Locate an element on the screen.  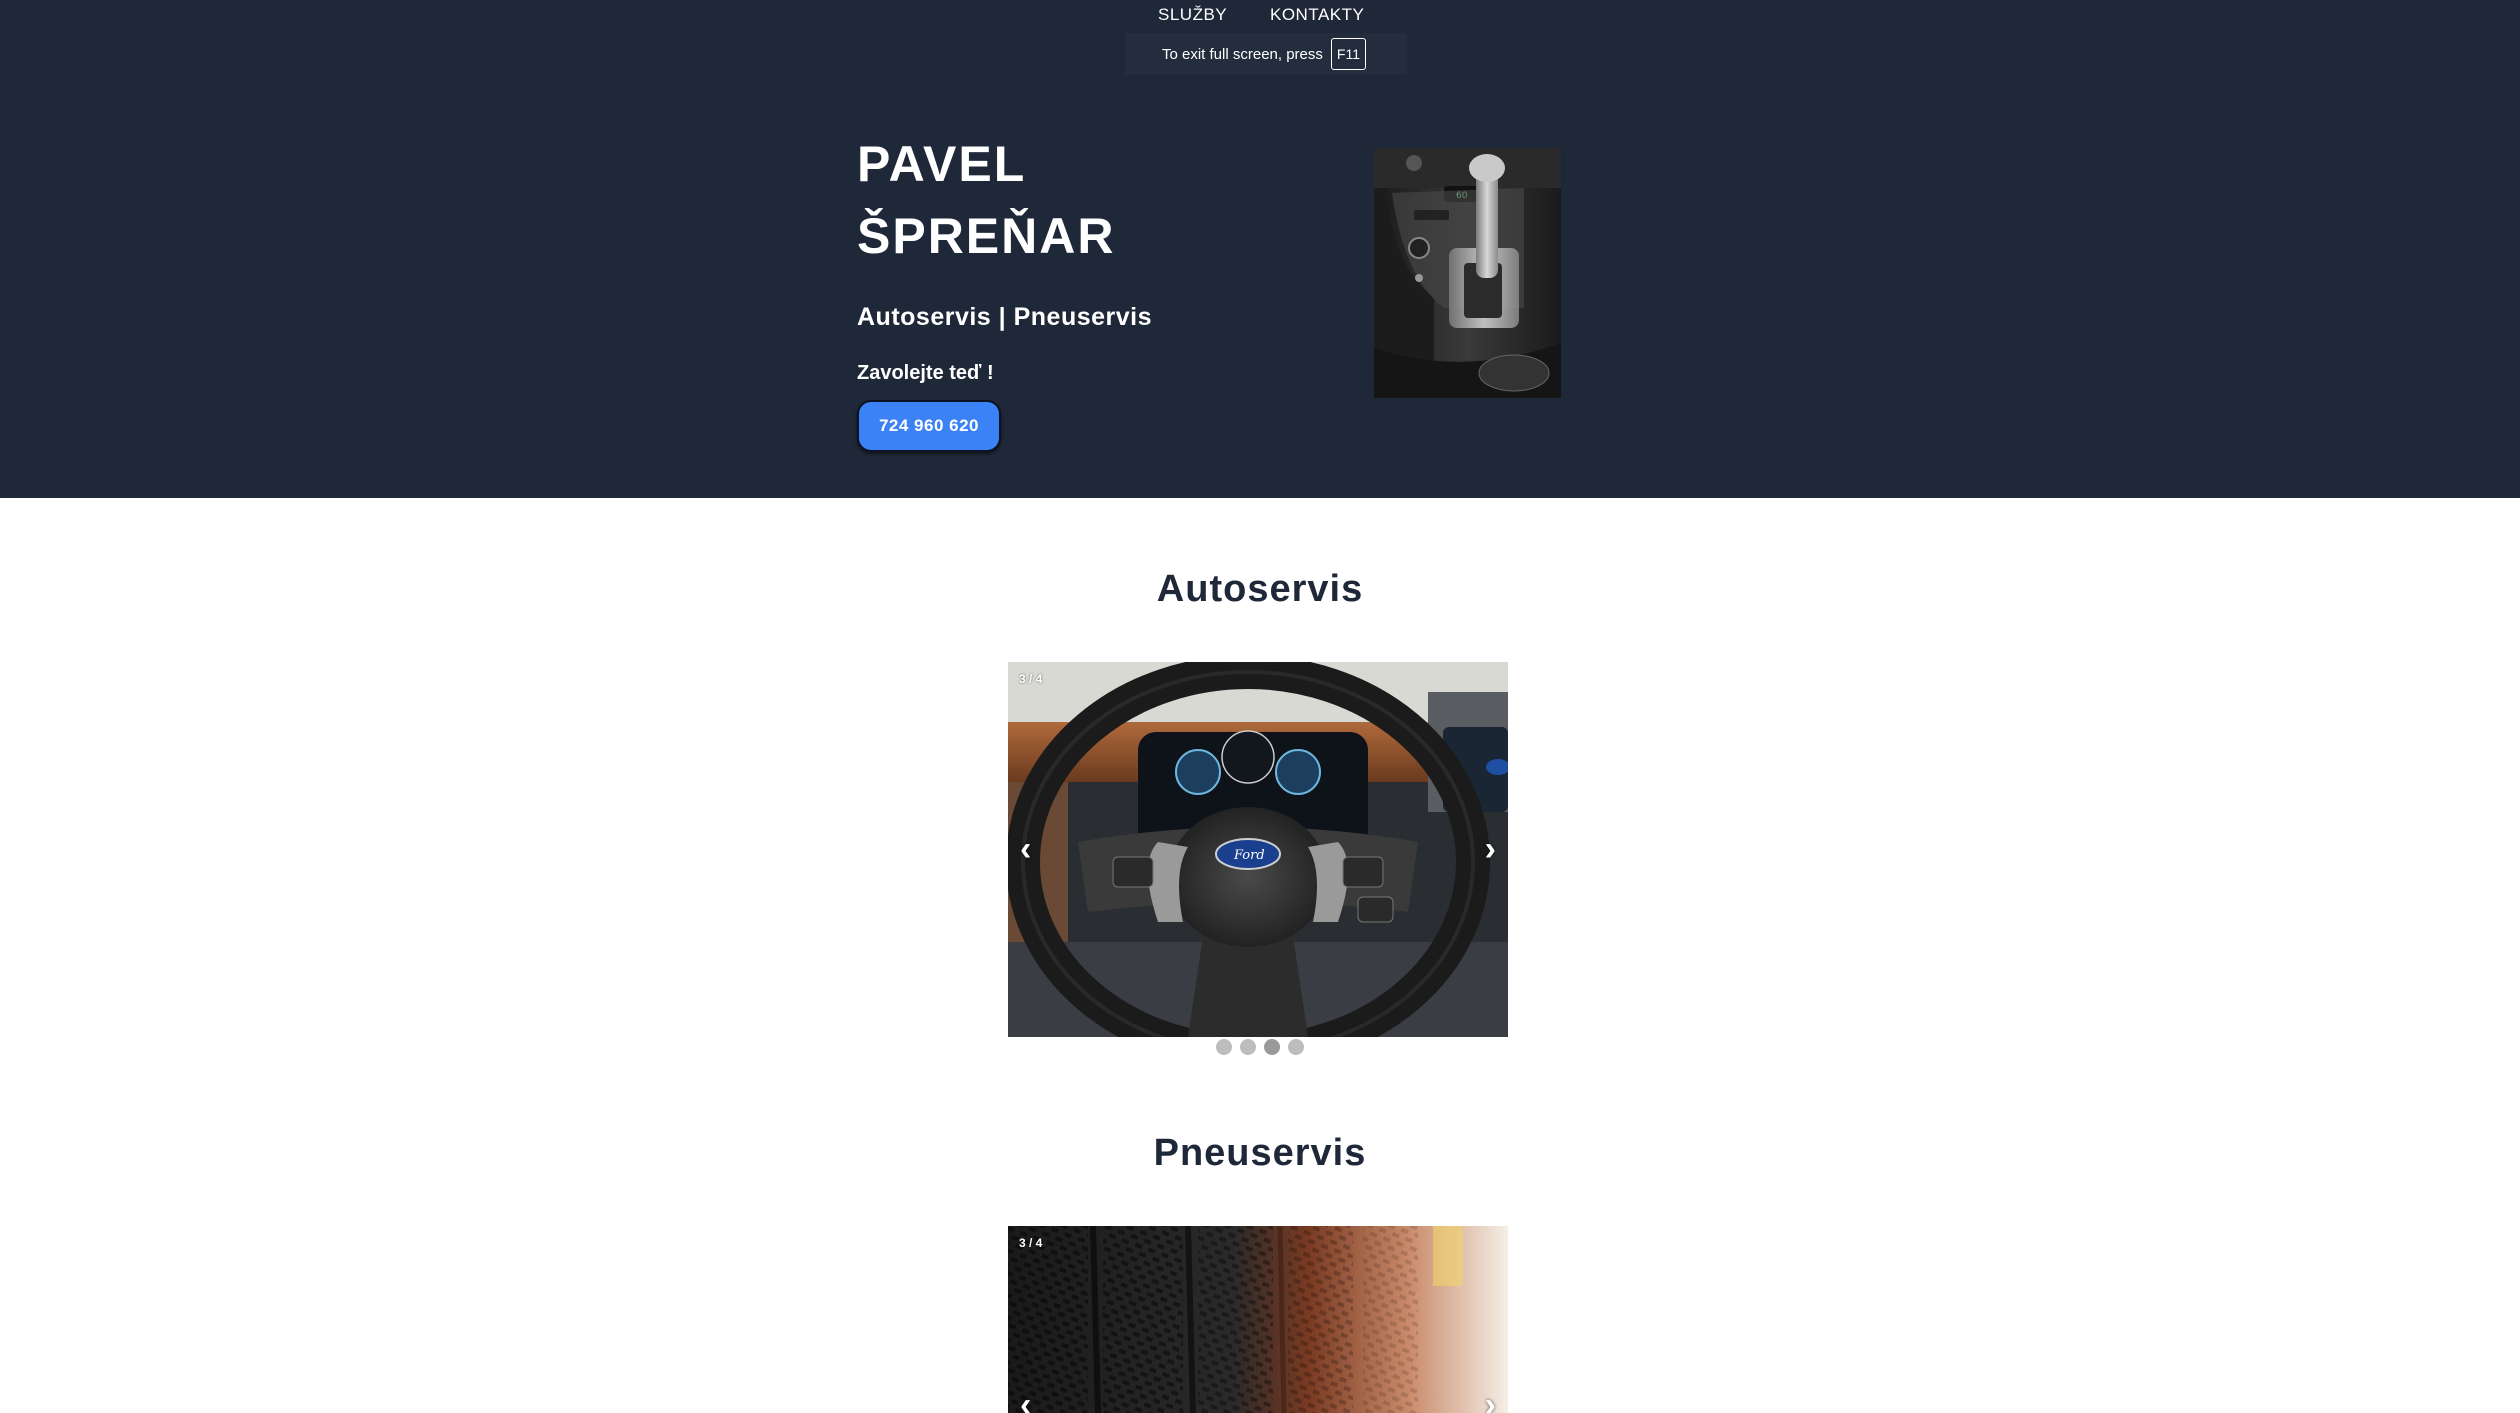
pneuservis-carousel: 3 / 4 ‹ › is located at coordinates (1258, 1319).